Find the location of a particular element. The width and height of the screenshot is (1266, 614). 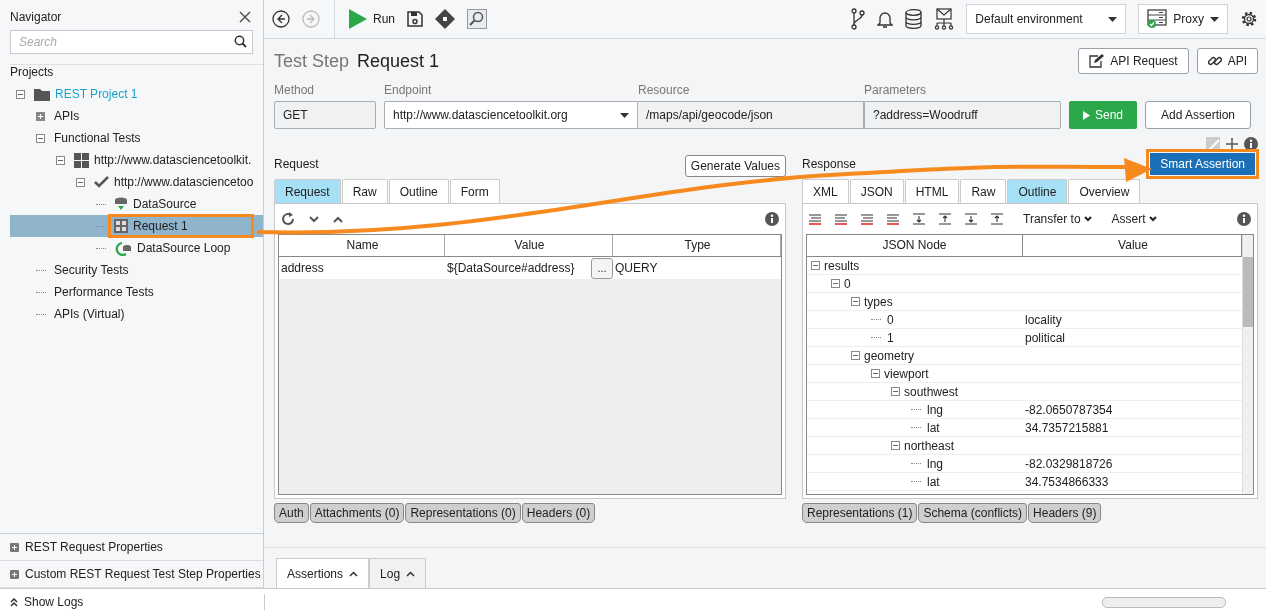

endpoint-dropdown: http://www.datasciencetoolkit.org is located at coordinates (511, 115).